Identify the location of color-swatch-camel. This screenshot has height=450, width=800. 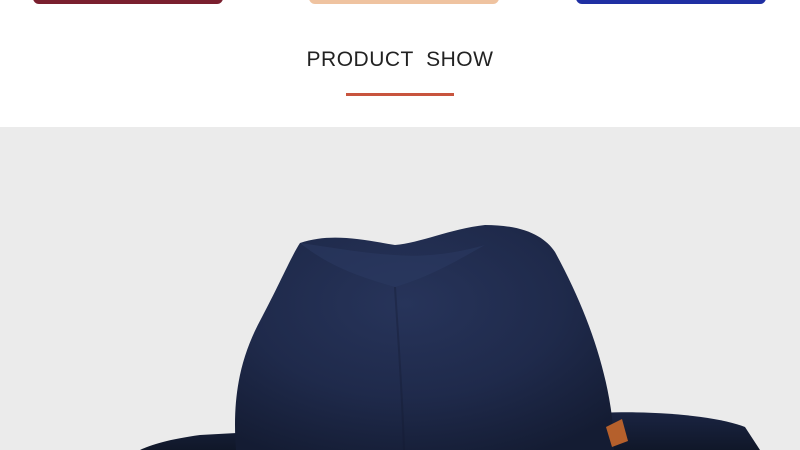
(404, 2).